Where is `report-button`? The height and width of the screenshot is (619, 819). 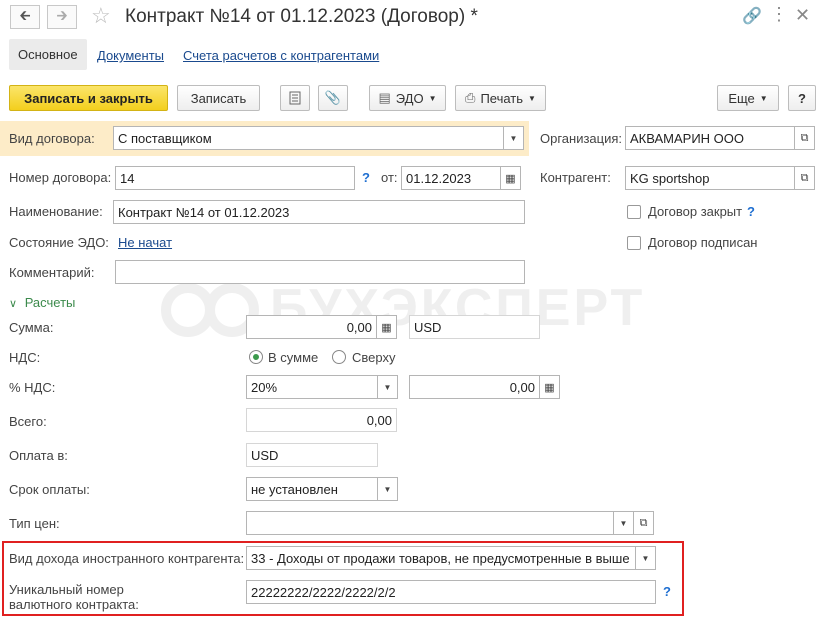
report-button is located at coordinates (295, 98).